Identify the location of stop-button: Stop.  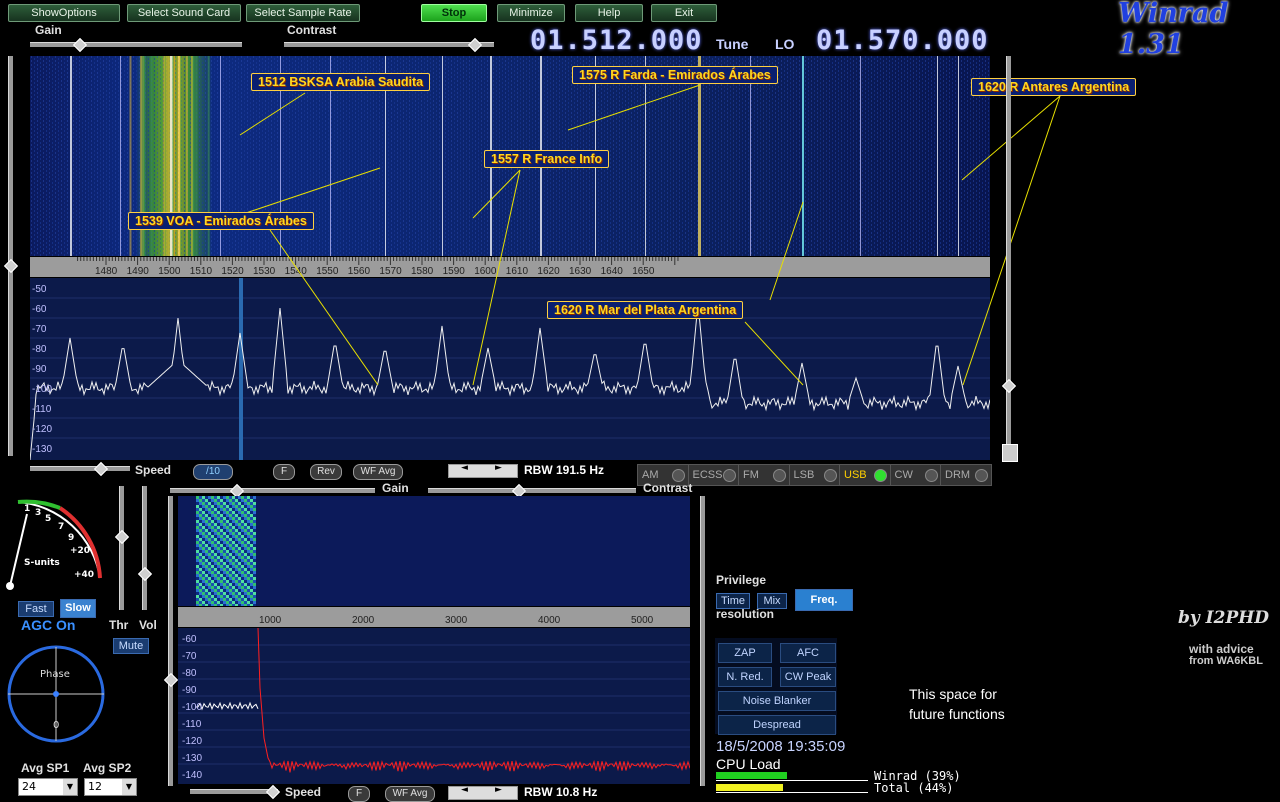
(454, 13).